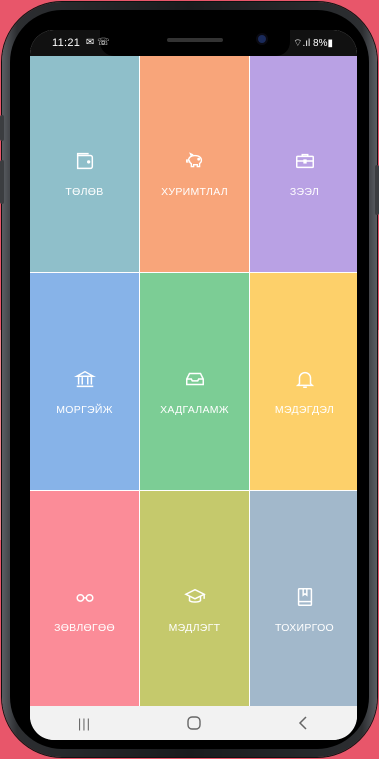 This screenshot has height=759, width=379. What do you see at coordinates (304, 596) in the screenshot?
I see `book-icon` at bounding box center [304, 596].